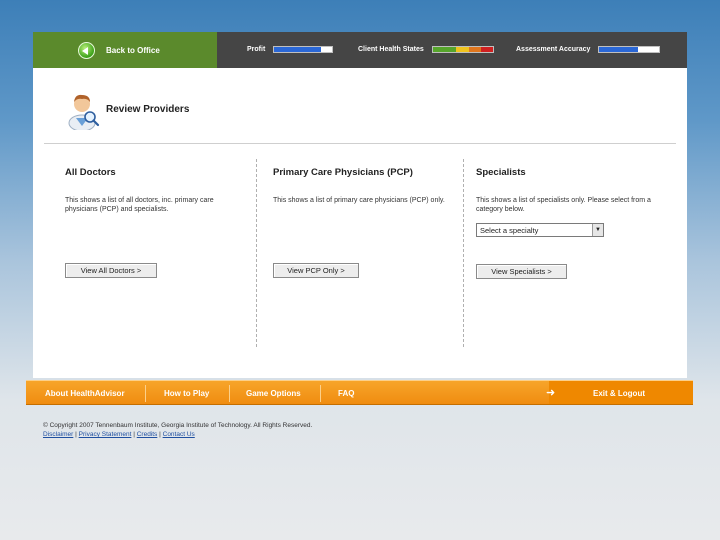  I want to click on profit-bar, so click(303, 49).